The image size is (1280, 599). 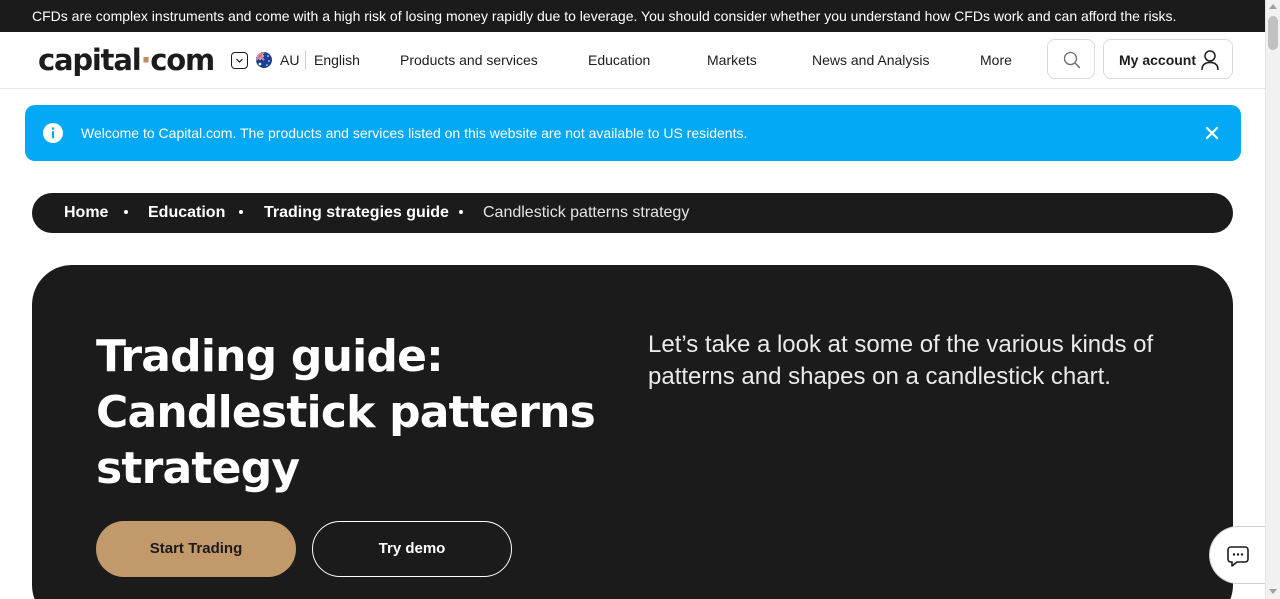 I want to click on page-title-line: Candlestick patterns, so click(x=346, y=412).